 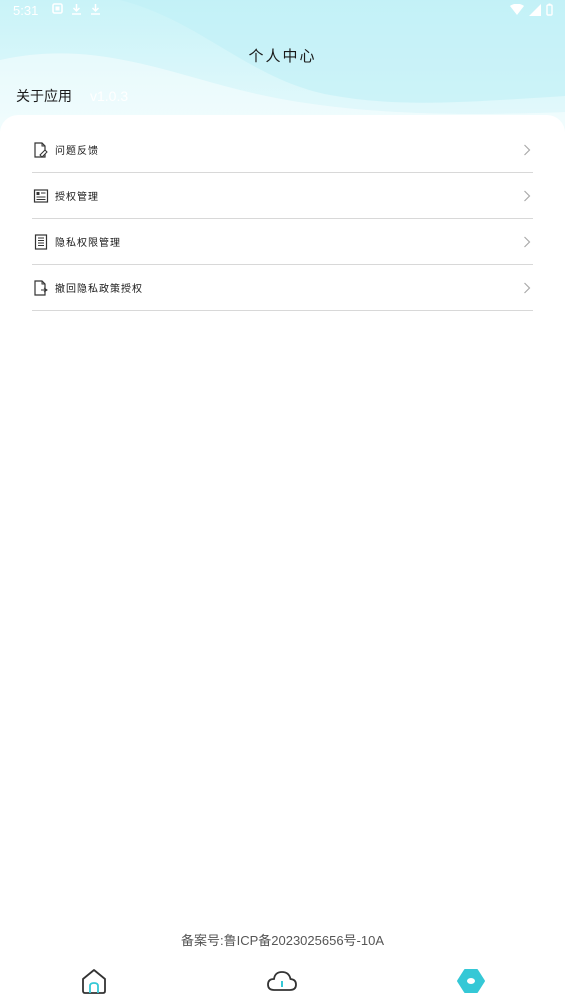 What do you see at coordinates (282, 196) in the screenshot?
I see `menu-item-authorization: 授权管理` at bounding box center [282, 196].